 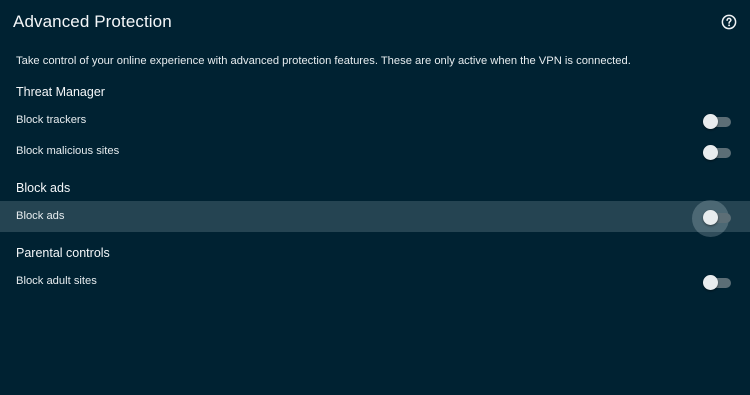 I want to click on block-ads-toggle, so click(x=711, y=218).